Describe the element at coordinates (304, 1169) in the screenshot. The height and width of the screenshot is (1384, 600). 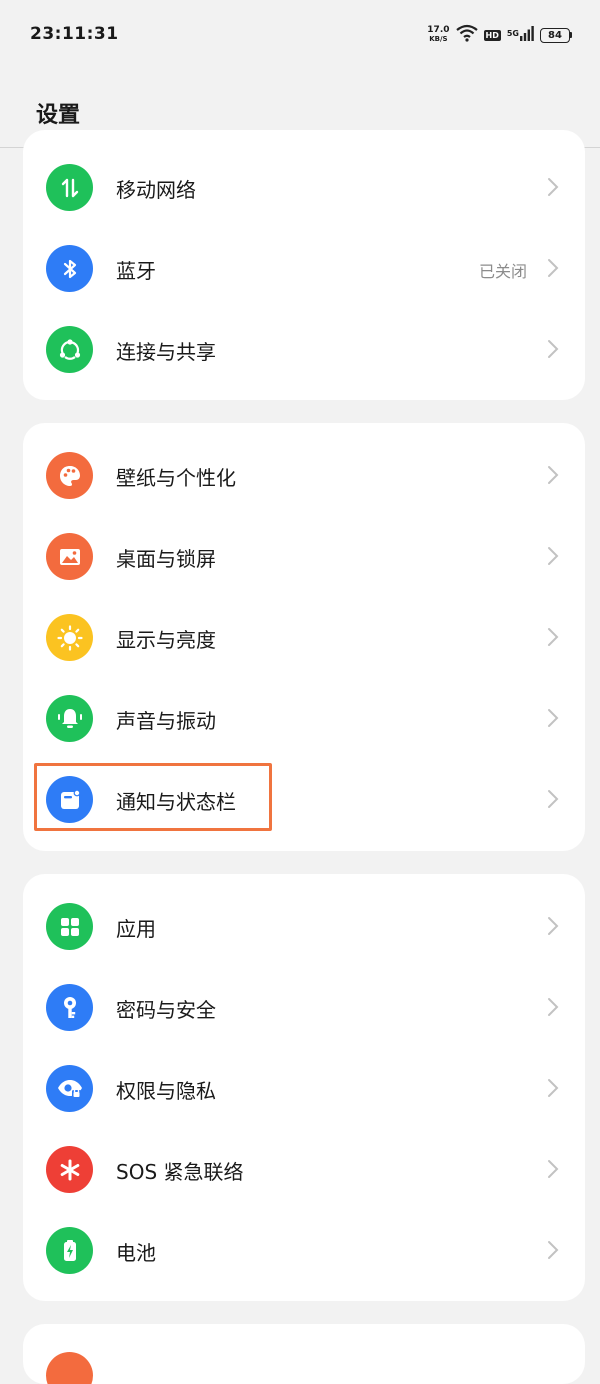
I see `settings-item-sos: SOS 紧急联络` at that location.